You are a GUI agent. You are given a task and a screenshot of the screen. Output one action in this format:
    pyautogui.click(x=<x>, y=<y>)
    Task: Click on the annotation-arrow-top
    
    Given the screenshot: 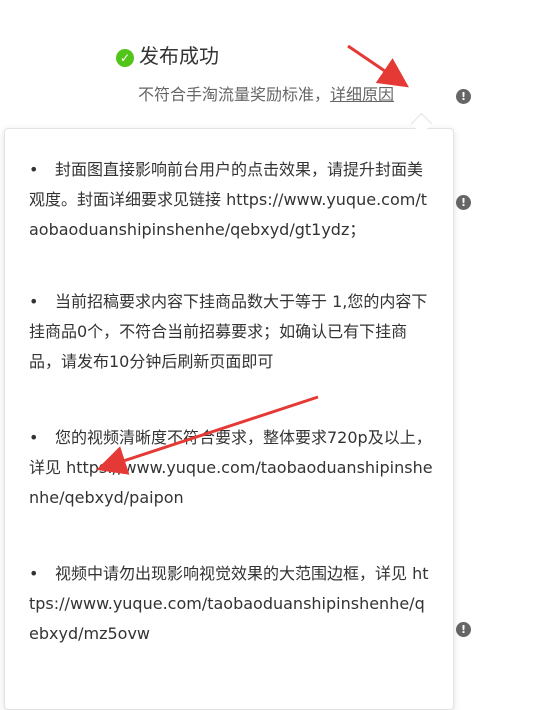 What is the action you would take?
    pyautogui.click(x=378, y=66)
    